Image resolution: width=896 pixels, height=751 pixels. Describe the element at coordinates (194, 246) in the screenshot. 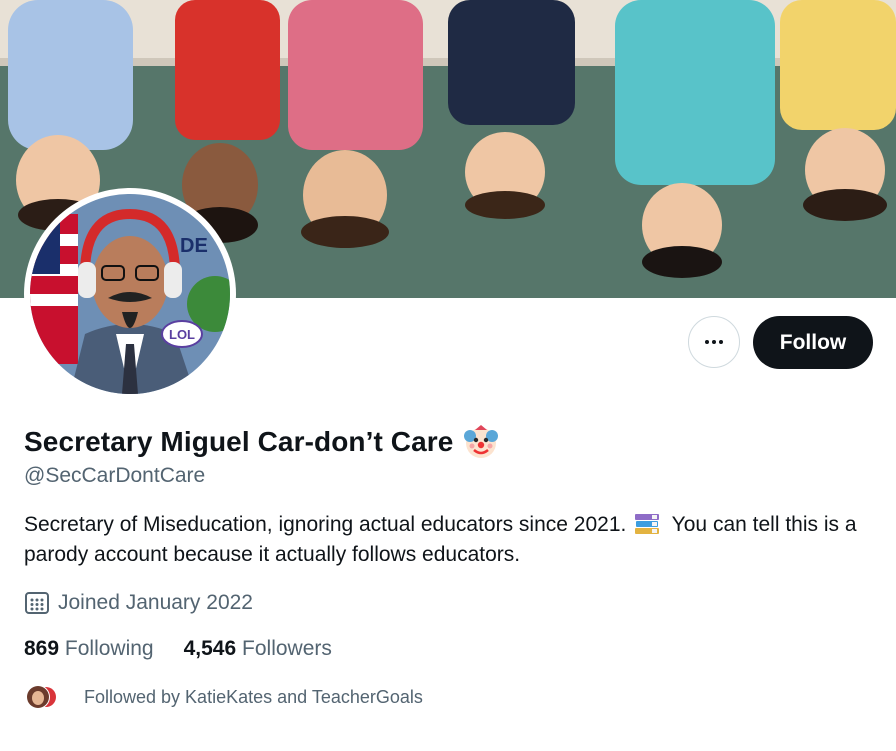

I see `avatar-sign-text: DE` at that location.